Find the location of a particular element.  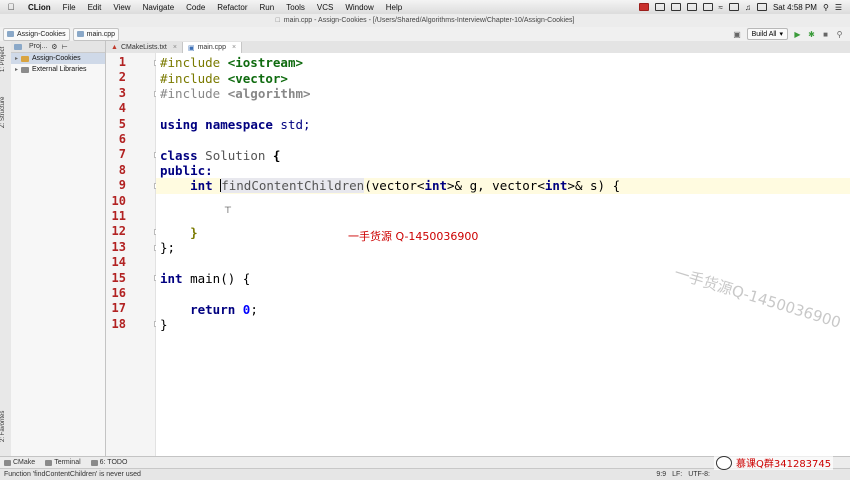

breadcrumb-file: main.cpp is located at coordinates (96, 34).